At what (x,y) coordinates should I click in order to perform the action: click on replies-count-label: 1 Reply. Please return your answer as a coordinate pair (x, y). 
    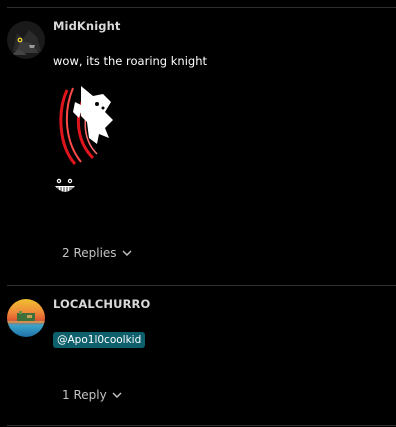
    Looking at the image, I should click on (84, 395).